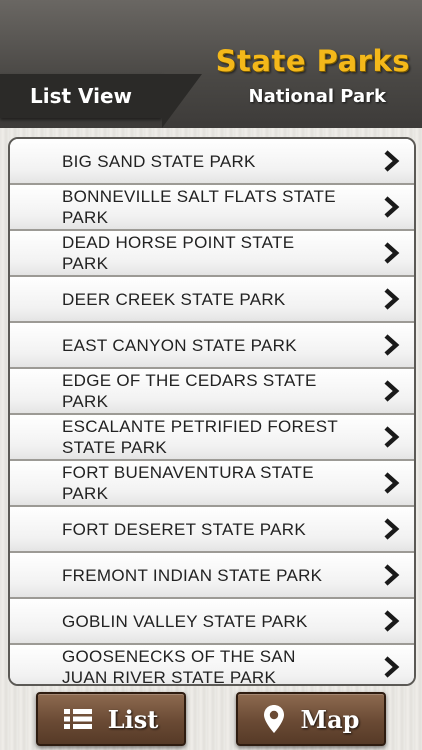  I want to click on park-name: EAST CANYON STATE PARK, so click(179, 345).